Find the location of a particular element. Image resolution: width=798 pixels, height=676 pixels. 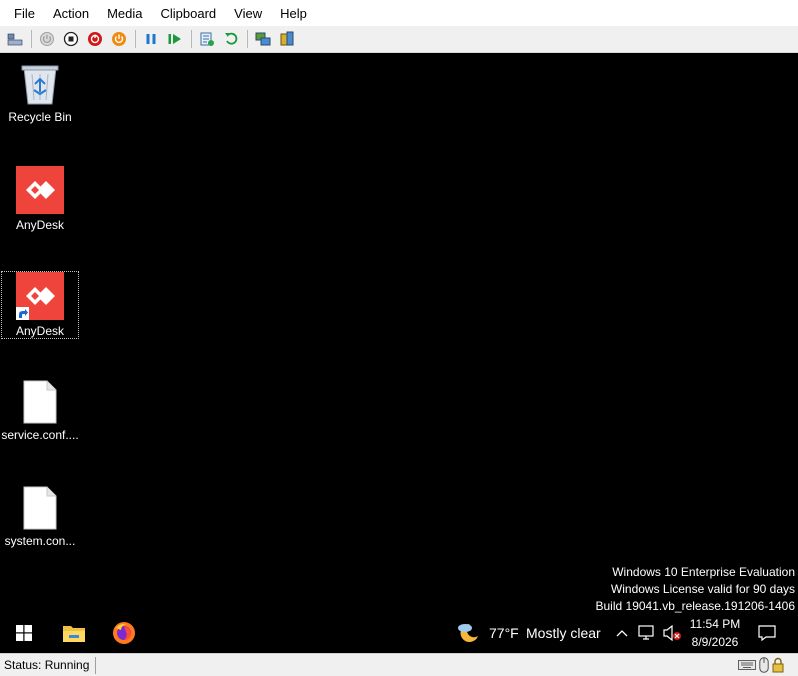

notification-icon is located at coordinates (767, 633).